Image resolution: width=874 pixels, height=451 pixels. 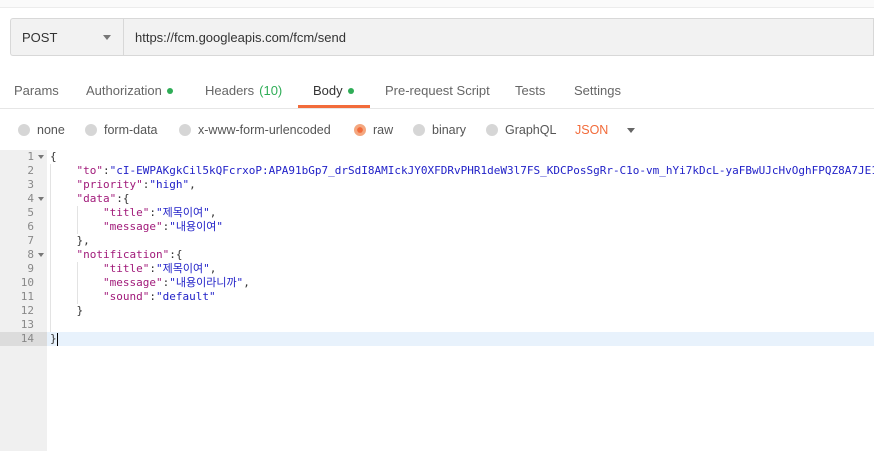 What do you see at coordinates (498, 37) in the screenshot?
I see `url-input: https://fcm.googleapis.com/fcm/send` at bounding box center [498, 37].